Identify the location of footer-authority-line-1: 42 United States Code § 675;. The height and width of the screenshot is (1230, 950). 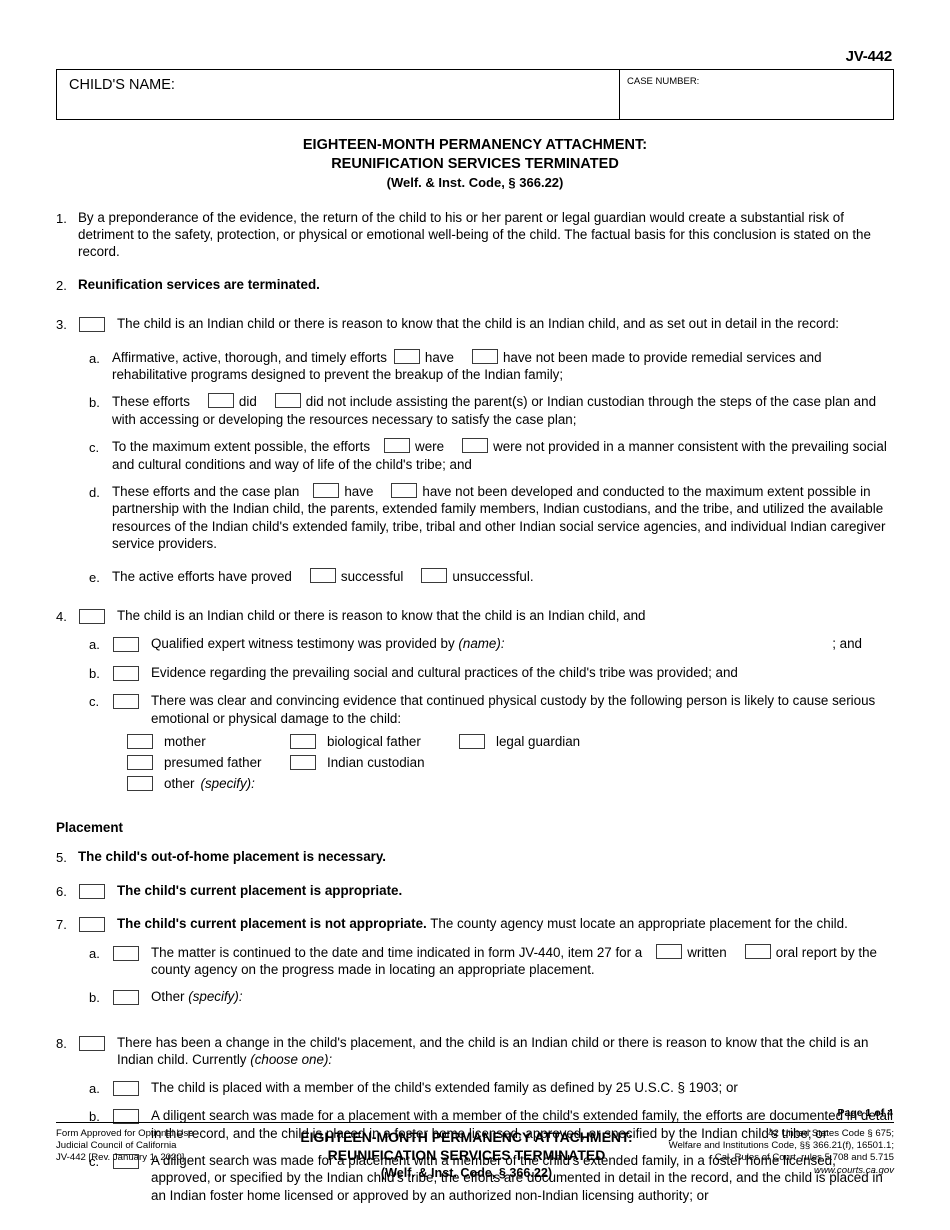
(831, 1133).